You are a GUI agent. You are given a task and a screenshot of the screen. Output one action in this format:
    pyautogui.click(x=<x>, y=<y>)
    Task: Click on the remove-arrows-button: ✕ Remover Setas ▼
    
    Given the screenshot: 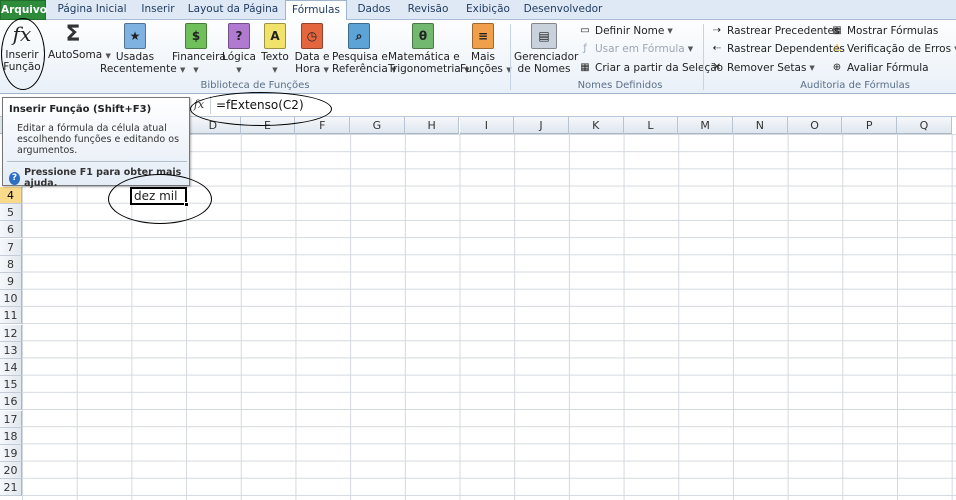 What is the action you would take?
    pyautogui.click(x=762, y=68)
    